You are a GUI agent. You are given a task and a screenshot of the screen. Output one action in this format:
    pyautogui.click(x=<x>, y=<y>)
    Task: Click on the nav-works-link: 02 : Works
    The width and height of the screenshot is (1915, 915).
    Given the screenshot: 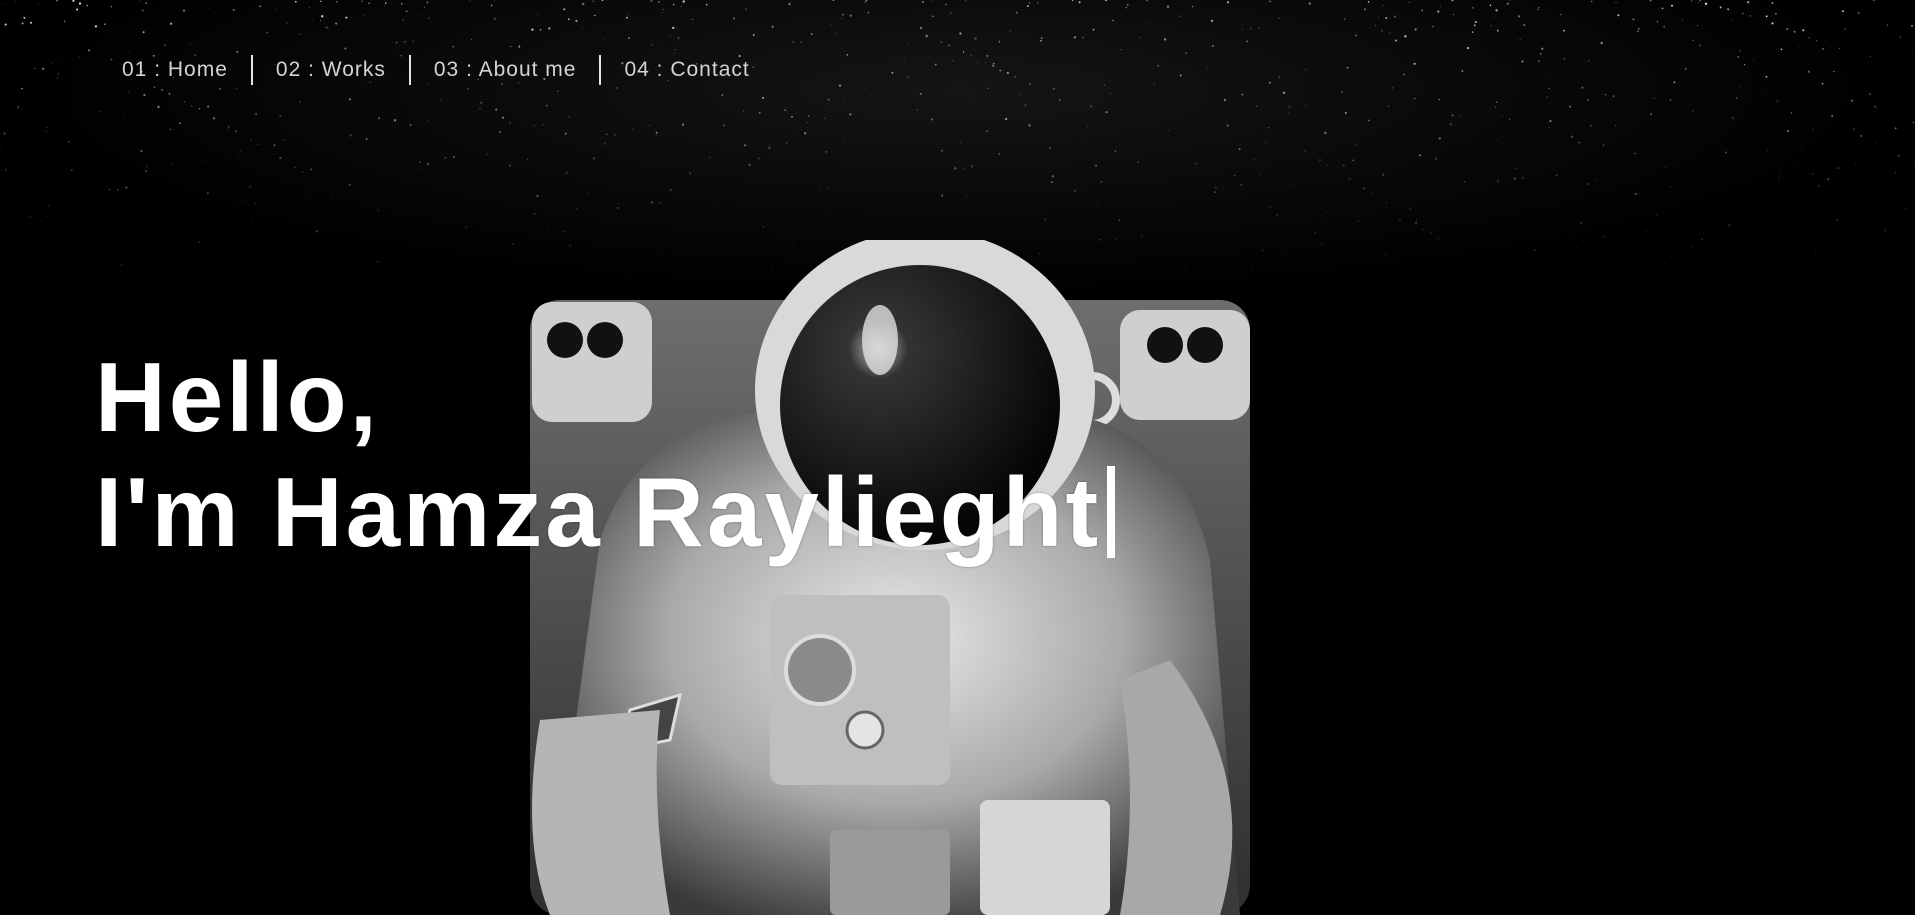 What is the action you would take?
    pyautogui.click(x=331, y=70)
    